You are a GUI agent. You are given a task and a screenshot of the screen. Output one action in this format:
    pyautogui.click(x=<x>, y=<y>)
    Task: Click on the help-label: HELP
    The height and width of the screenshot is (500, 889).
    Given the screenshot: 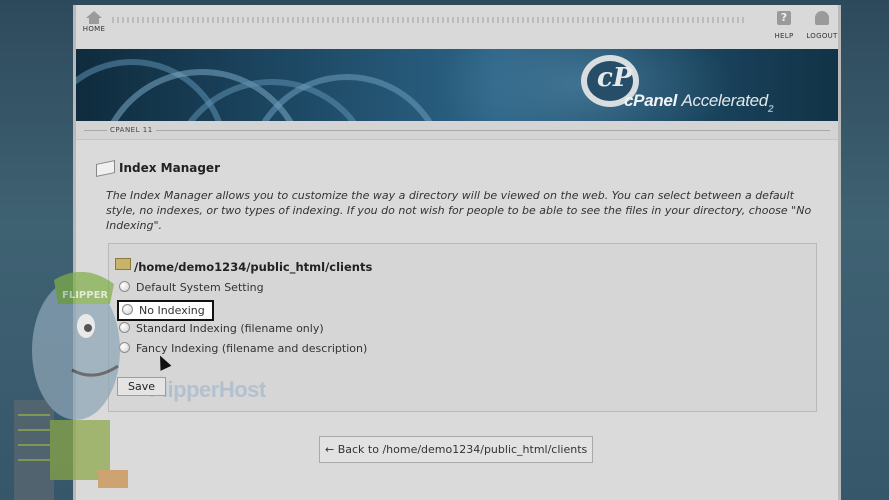 What is the action you would take?
    pyautogui.click(x=784, y=36)
    